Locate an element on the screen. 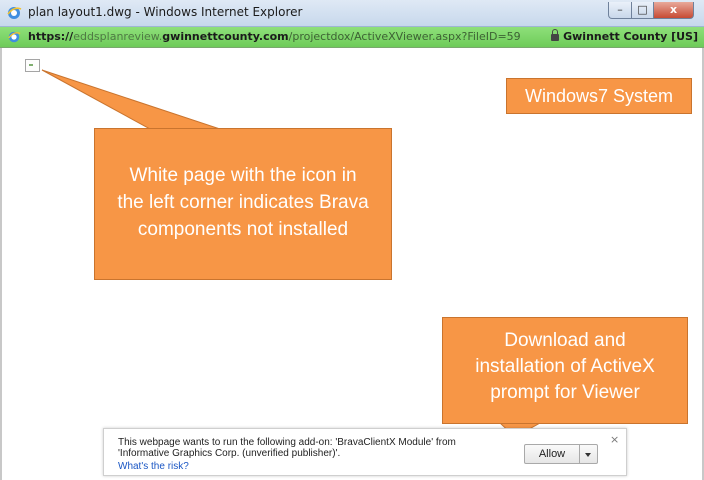 This screenshot has height=480, width=704. maximize-button: □ is located at coordinates (643, 10).